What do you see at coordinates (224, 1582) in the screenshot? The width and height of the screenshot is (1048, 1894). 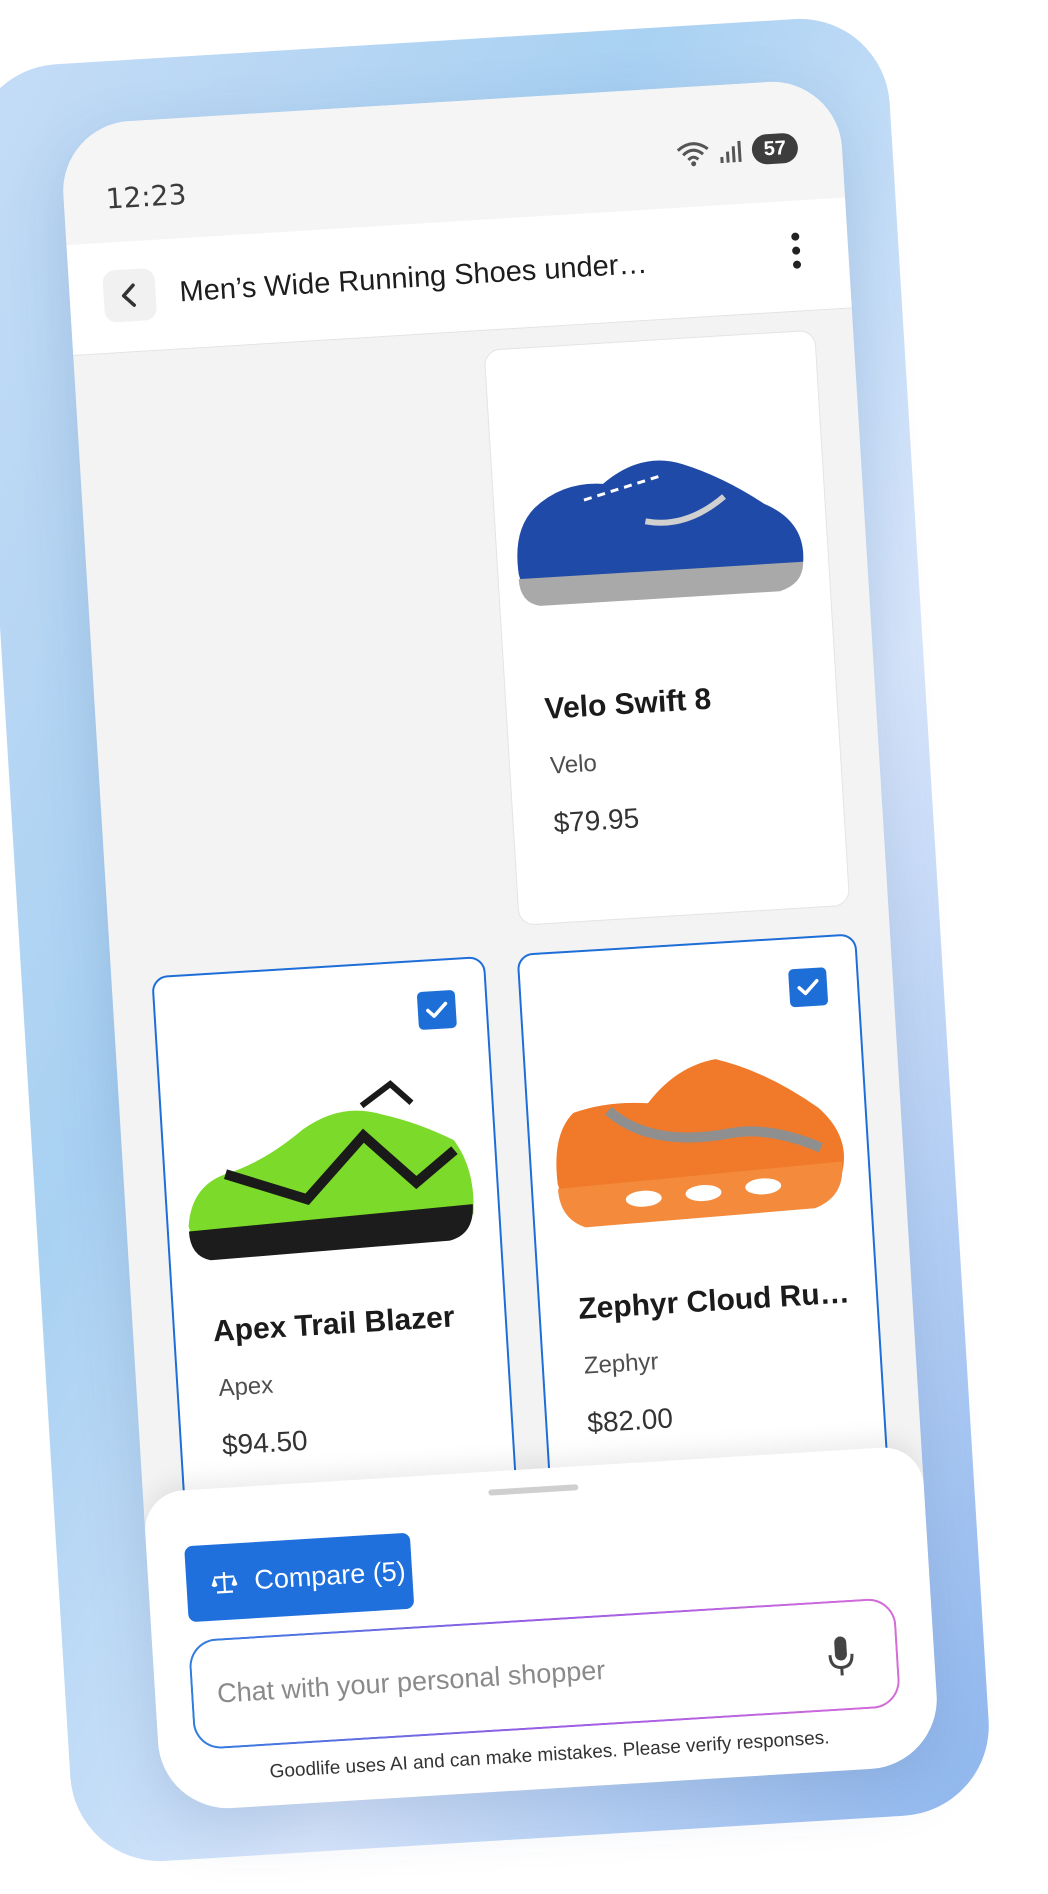 I see `scale-icon` at bounding box center [224, 1582].